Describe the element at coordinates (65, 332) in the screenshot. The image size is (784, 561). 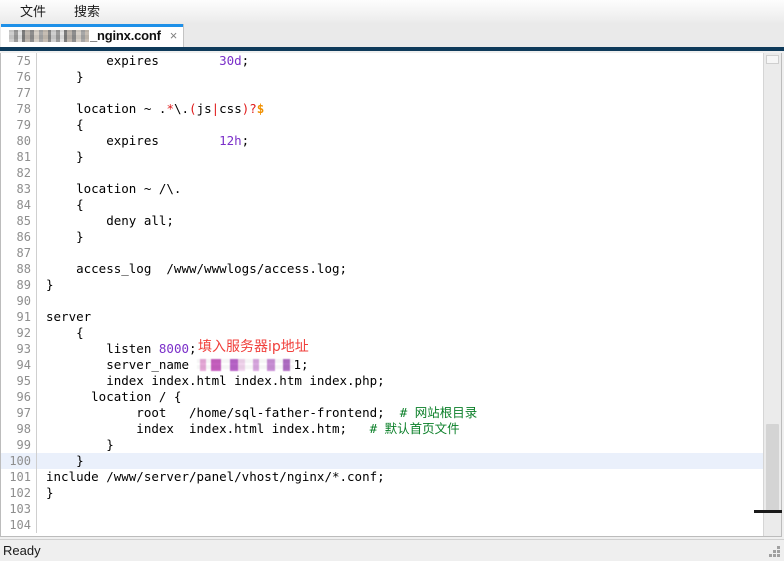
I see `code-token: {` at that location.